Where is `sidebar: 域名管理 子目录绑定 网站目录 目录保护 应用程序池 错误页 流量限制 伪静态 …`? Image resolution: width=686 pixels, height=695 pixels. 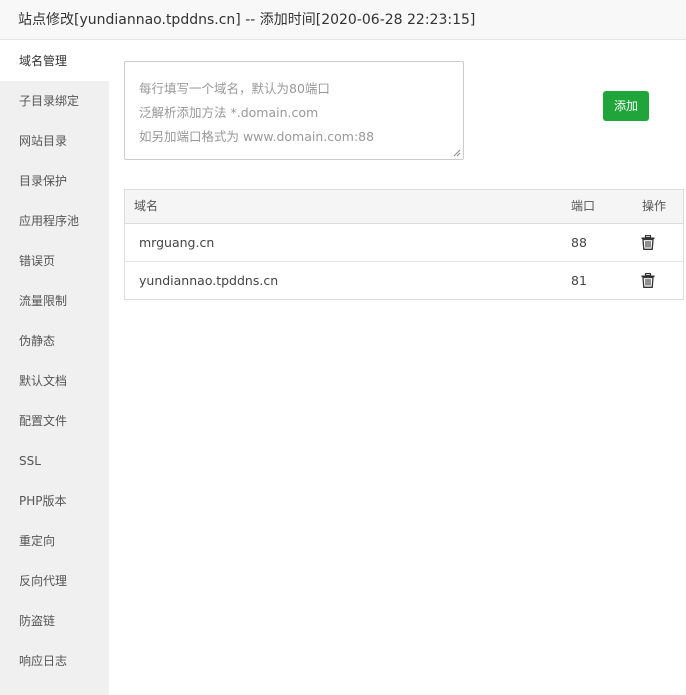 sidebar: 域名管理 子目录绑定 网站目录 目录保护 应用程序池 错误页 流量限制 伪静态 … is located at coordinates (54, 368).